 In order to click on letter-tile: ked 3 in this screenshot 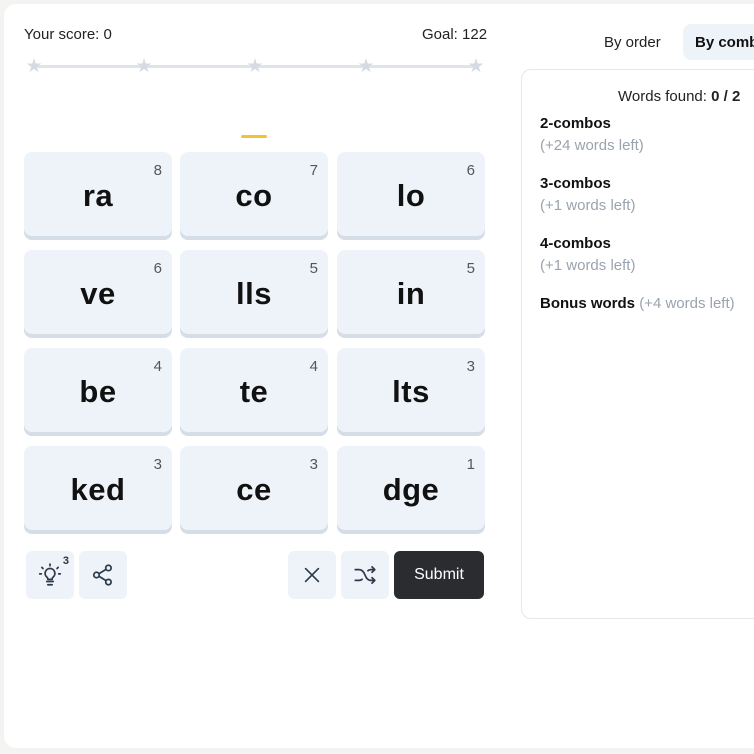, I will do `click(98, 490)`.